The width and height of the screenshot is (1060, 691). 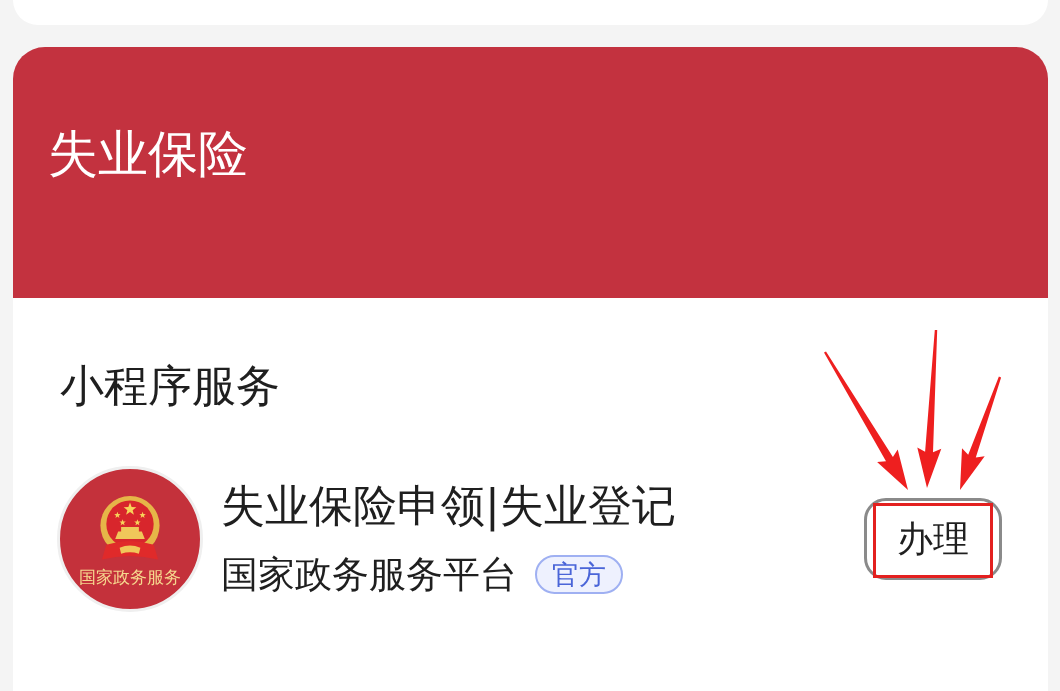 I want to click on handle-button: 办理, so click(x=933, y=539).